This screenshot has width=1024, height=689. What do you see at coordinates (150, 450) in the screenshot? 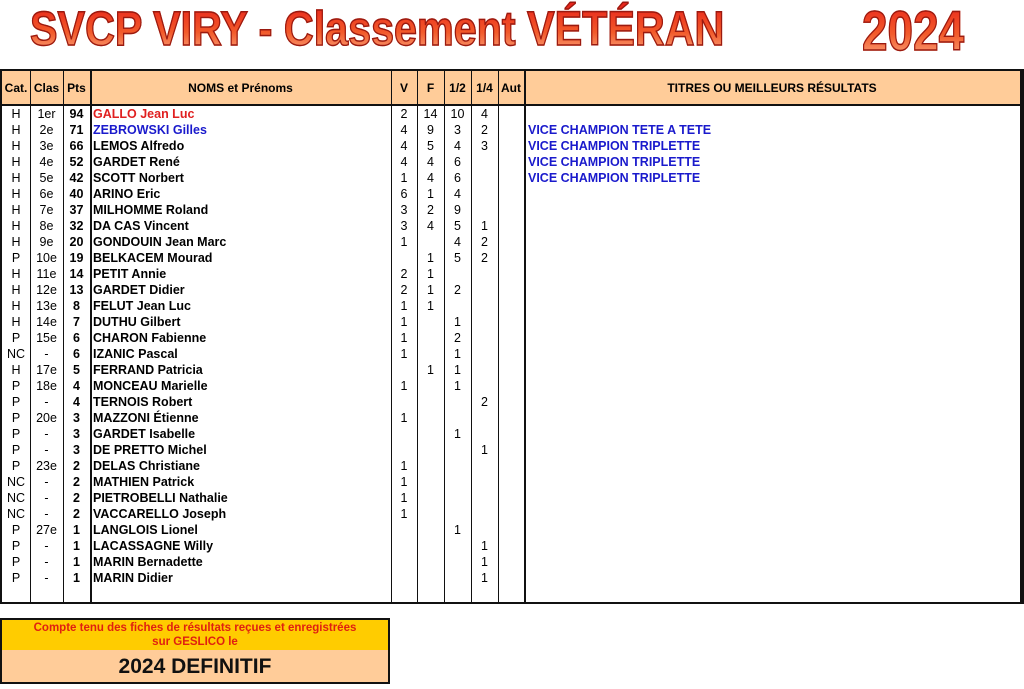
I see `cell-name: DE PRETTO Michel` at bounding box center [150, 450].